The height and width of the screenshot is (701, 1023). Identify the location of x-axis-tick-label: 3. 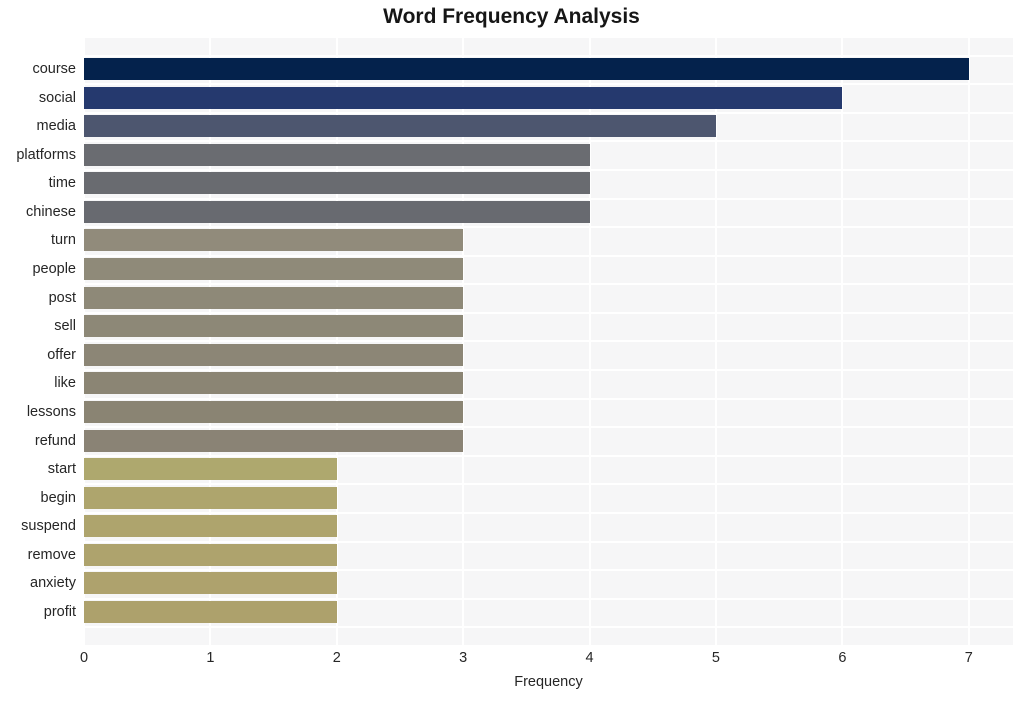
(463, 658).